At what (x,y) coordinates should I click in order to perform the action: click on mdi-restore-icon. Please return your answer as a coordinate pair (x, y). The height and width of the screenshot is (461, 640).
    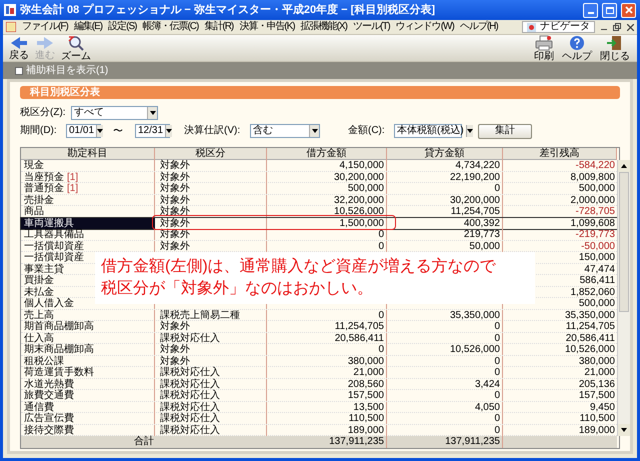
    Looking at the image, I should click on (617, 27).